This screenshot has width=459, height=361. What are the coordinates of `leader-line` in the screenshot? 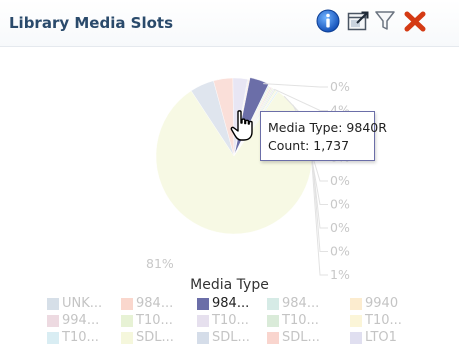 It's located at (295, 85).